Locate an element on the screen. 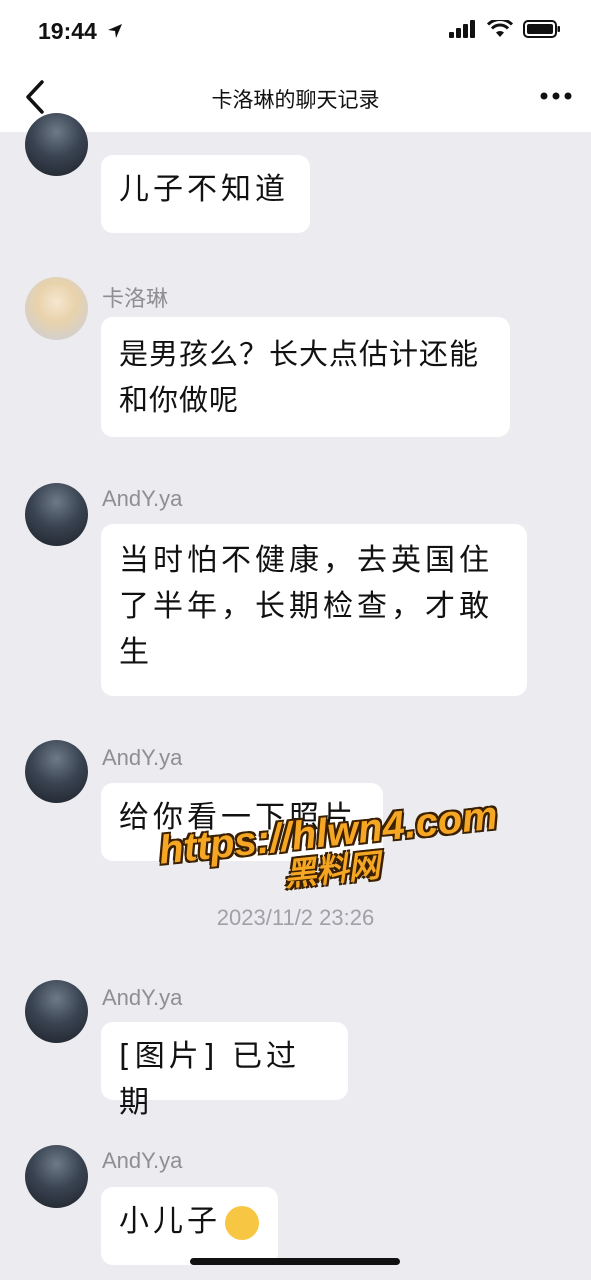  more-options-icon is located at coordinates (556, 96).